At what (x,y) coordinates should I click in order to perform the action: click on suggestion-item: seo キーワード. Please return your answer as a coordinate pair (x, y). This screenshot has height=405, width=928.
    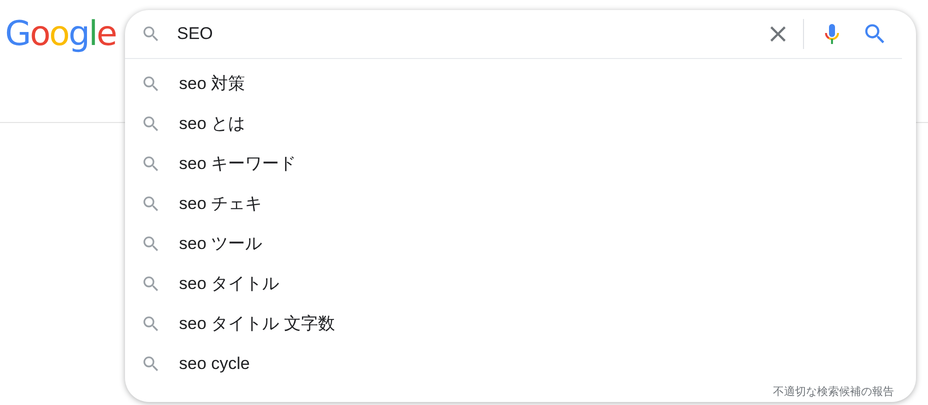
    Looking at the image, I should click on (237, 164).